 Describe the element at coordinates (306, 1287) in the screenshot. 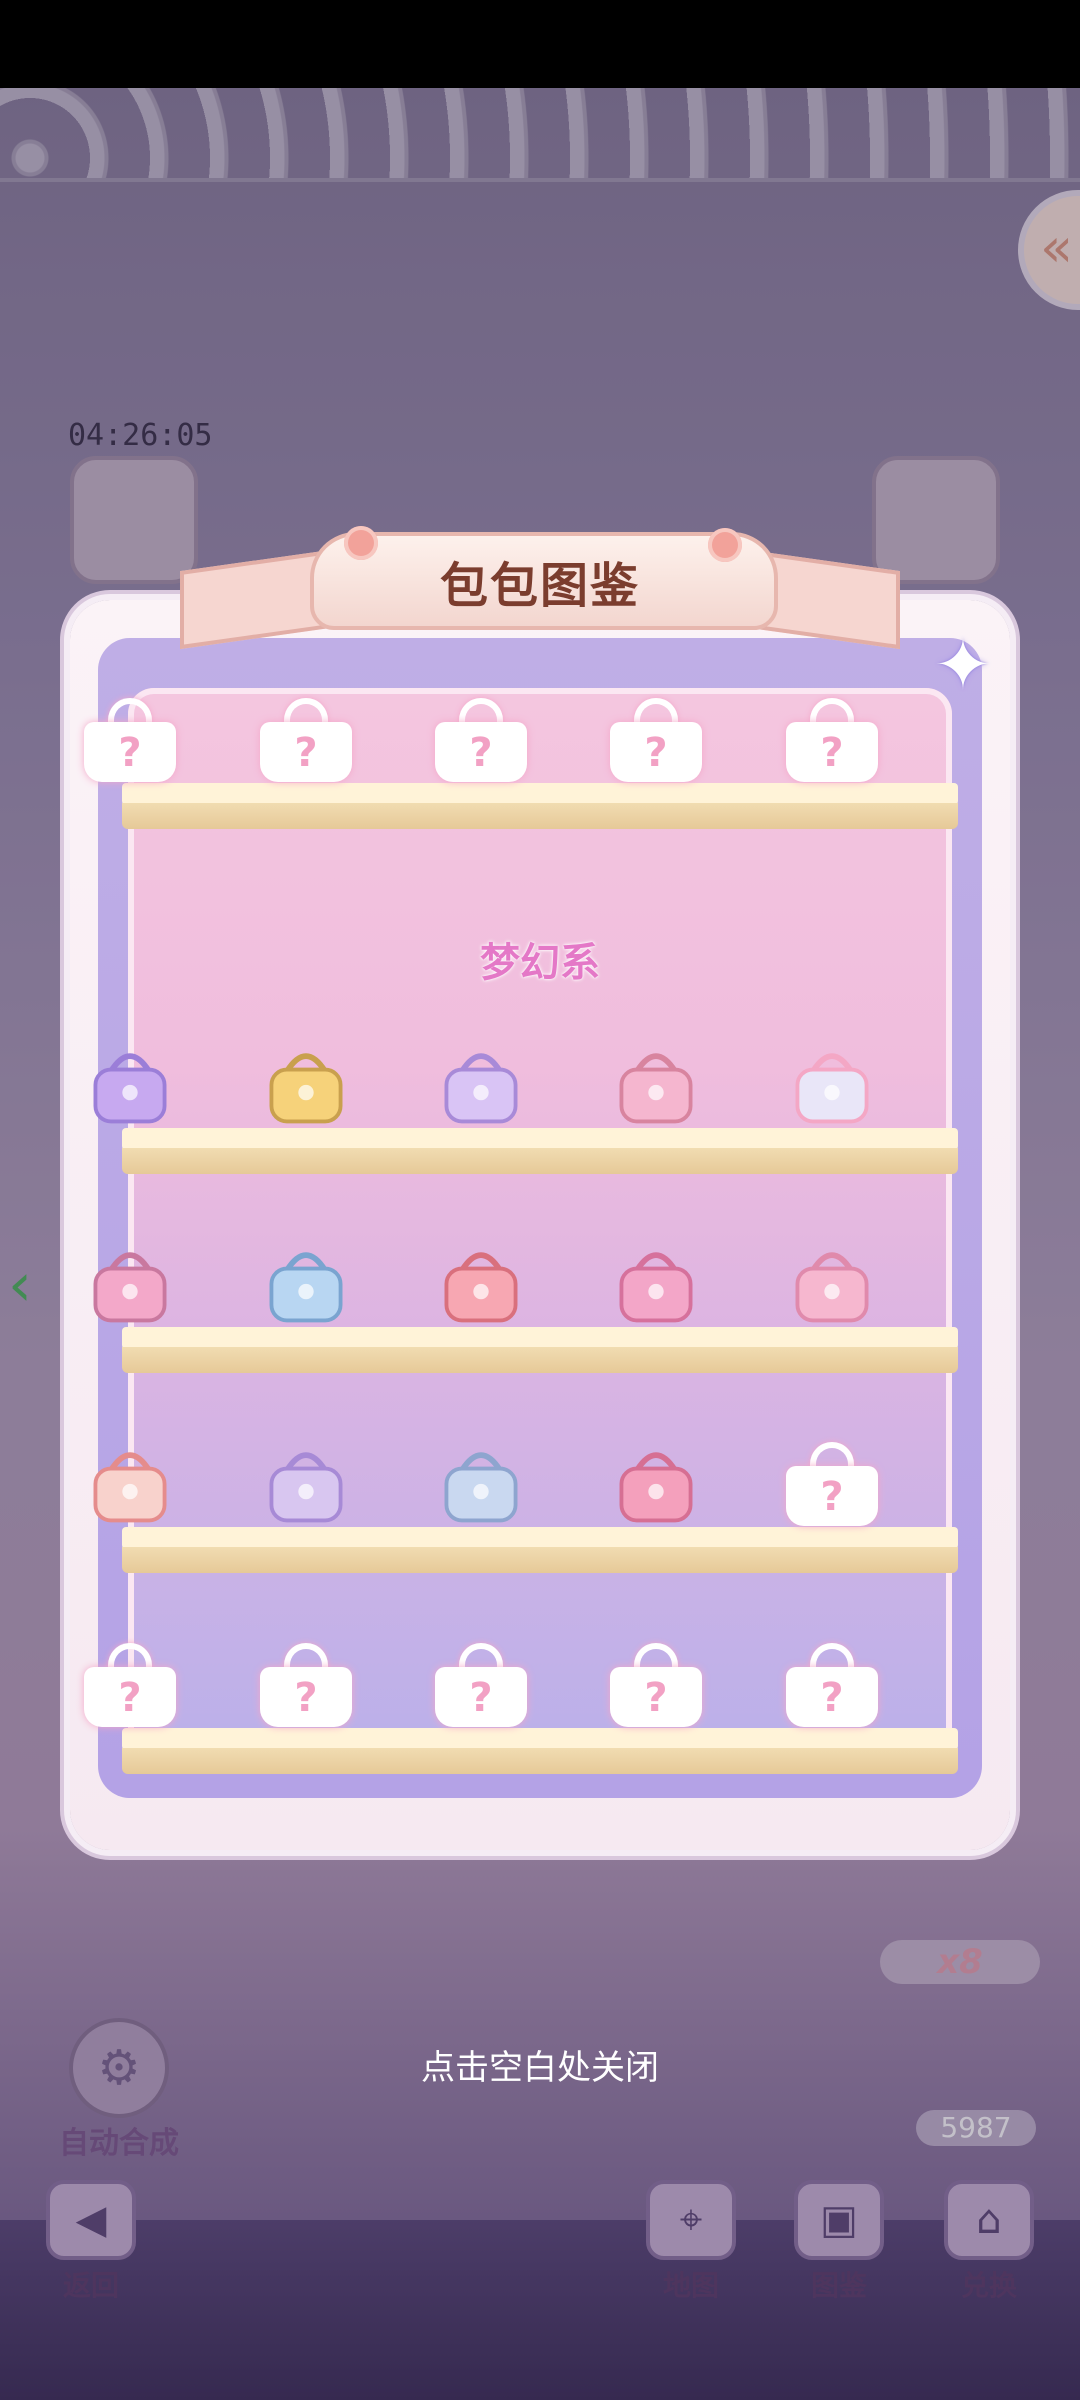

I see `nurse-backpack-icon` at that location.